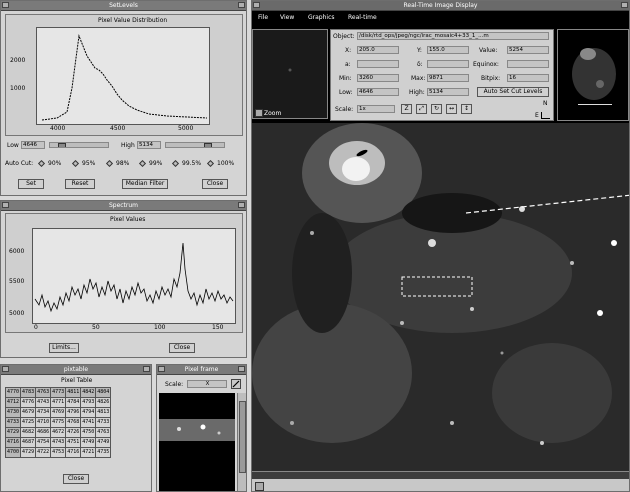 This screenshot has width=630, height=492. Describe the element at coordinates (58, 422) in the screenshot. I see `table-row: 4733 4725 4710 4775 4768 4741 4733` at that location.